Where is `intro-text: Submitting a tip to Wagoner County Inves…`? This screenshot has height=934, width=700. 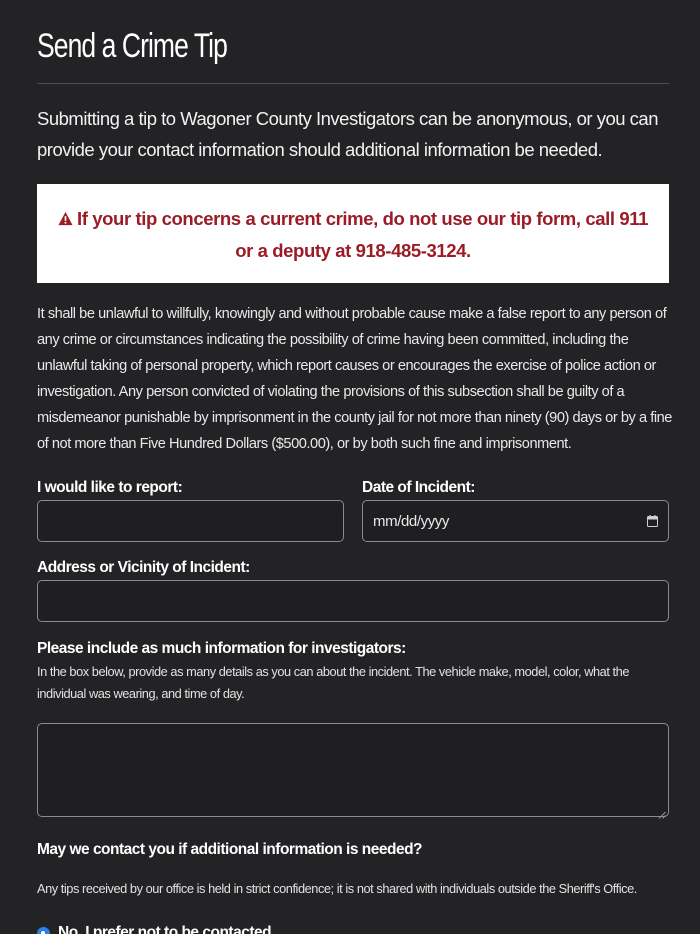 intro-text: Submitting a tip to Wagoner County Inves… is located at coordinates (348, 134).